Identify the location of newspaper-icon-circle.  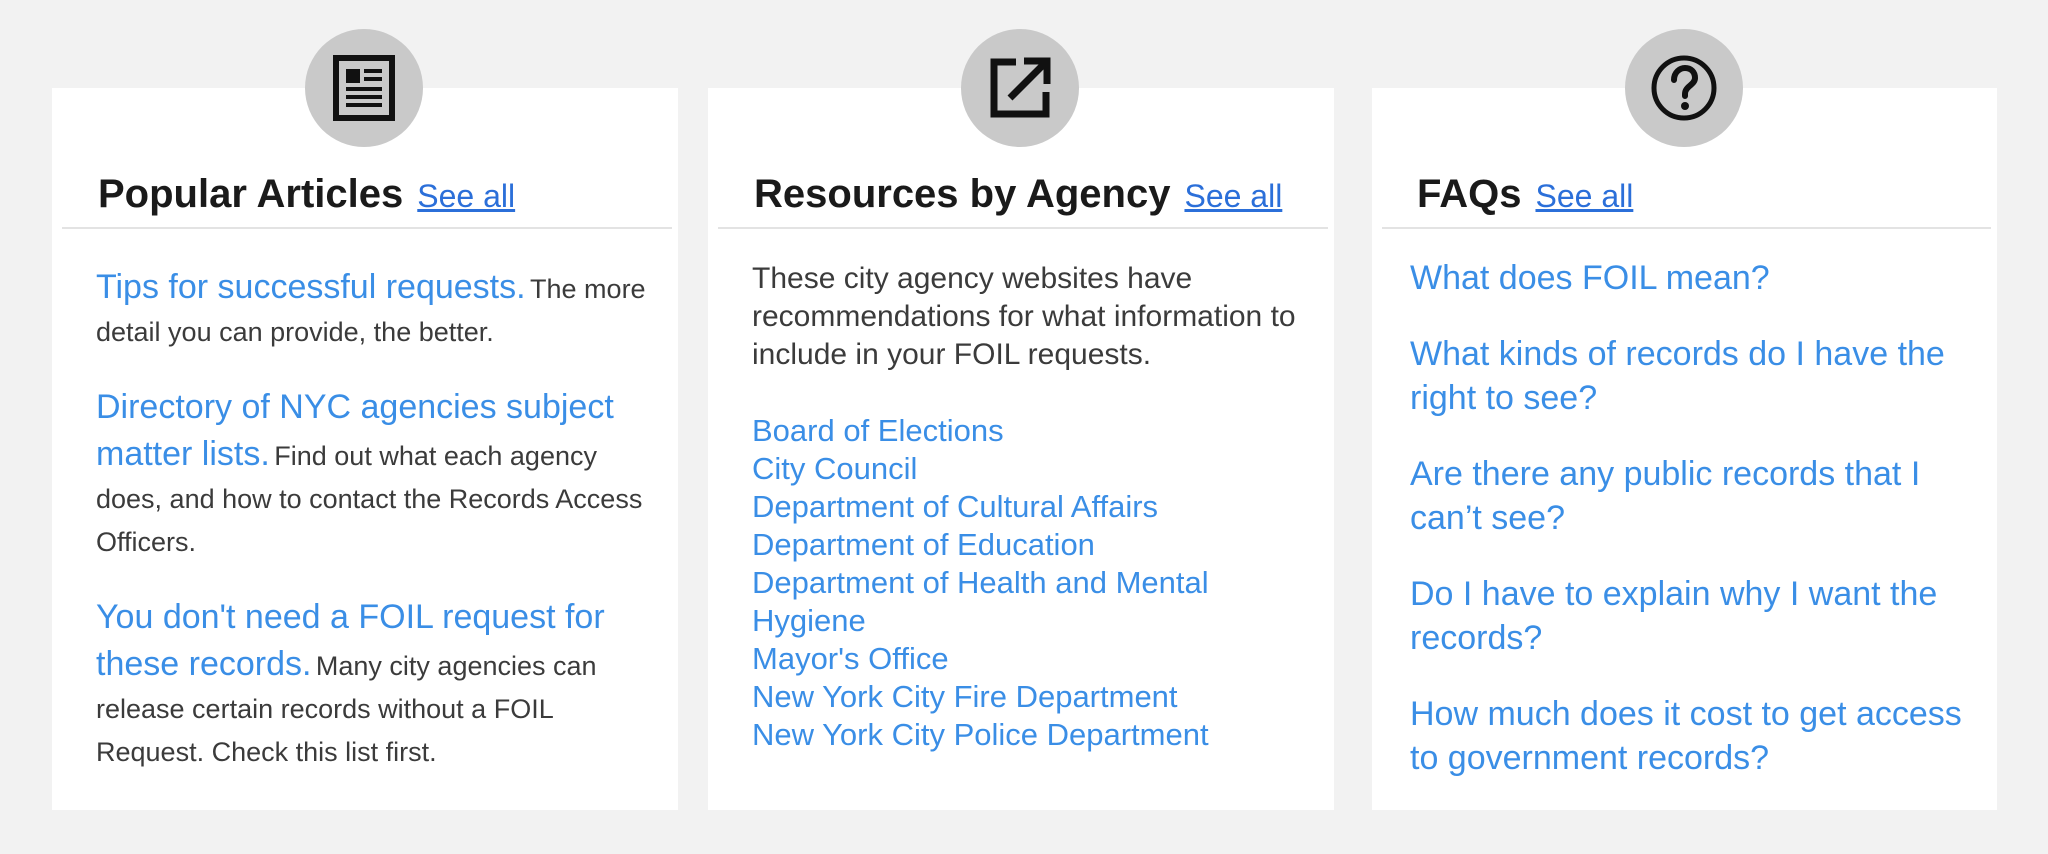
(364, 88).